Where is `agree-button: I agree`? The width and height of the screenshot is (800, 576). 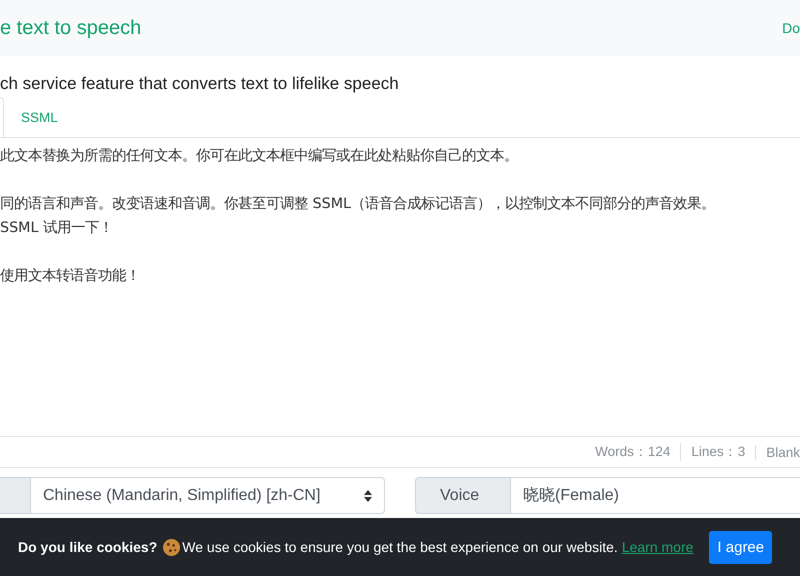
agree-button: I agree is located at coordinates (740, 547).